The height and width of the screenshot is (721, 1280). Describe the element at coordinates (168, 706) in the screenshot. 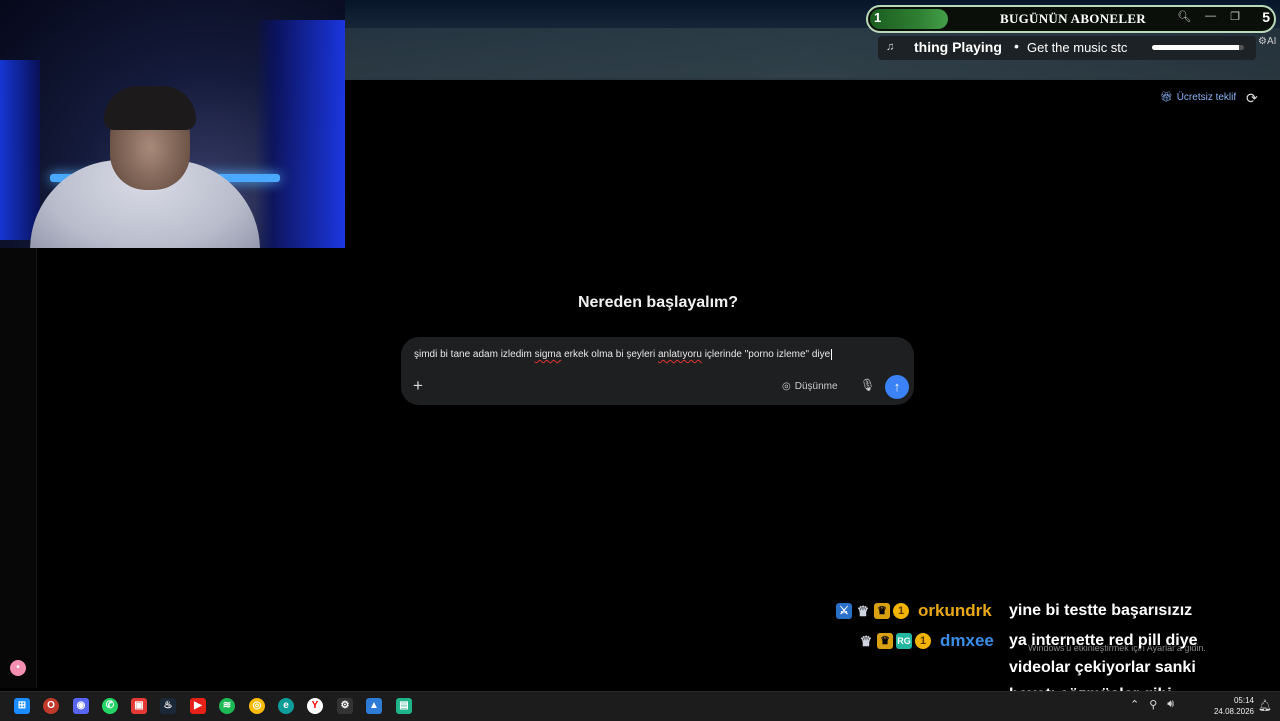

I see `steam-icon: ♨` at that location.